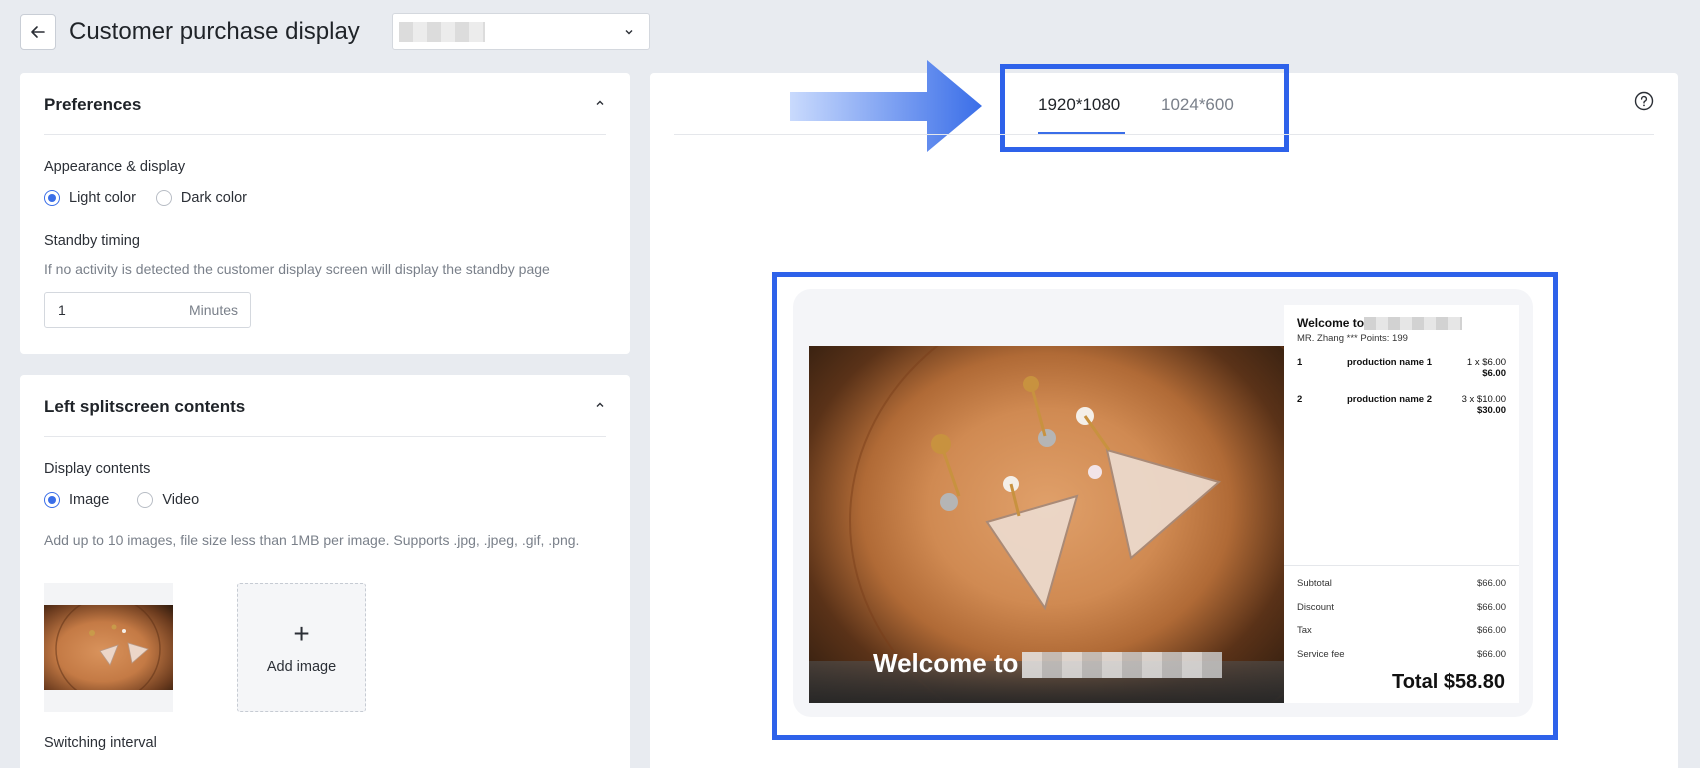  I want to click on add-image-button: + Add image, so click(301, 647).